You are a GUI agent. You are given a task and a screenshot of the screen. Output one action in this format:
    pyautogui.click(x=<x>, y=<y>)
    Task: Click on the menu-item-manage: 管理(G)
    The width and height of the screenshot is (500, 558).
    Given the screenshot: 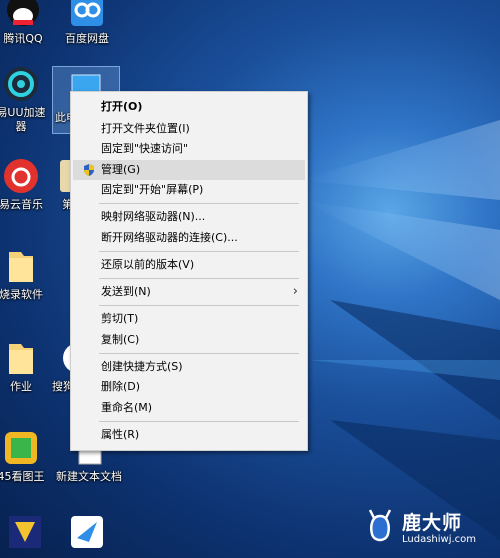 What is the action you would take?
    pyautogui.click(x=189, y=170)
    